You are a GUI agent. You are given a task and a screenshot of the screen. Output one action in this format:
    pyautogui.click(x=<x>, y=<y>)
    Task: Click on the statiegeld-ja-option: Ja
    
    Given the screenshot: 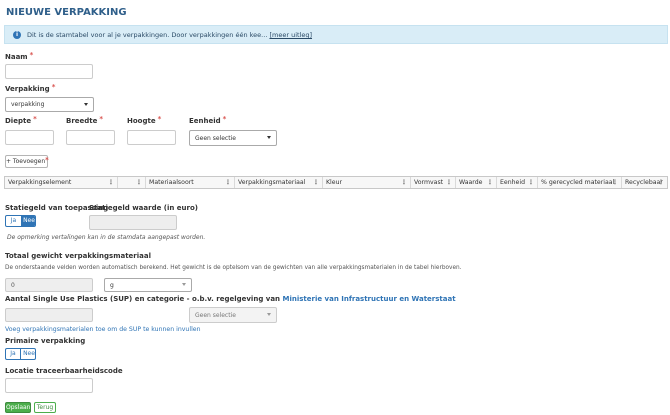 What is the action you would take?
    pyautogui.click(x=13, y=221)
    